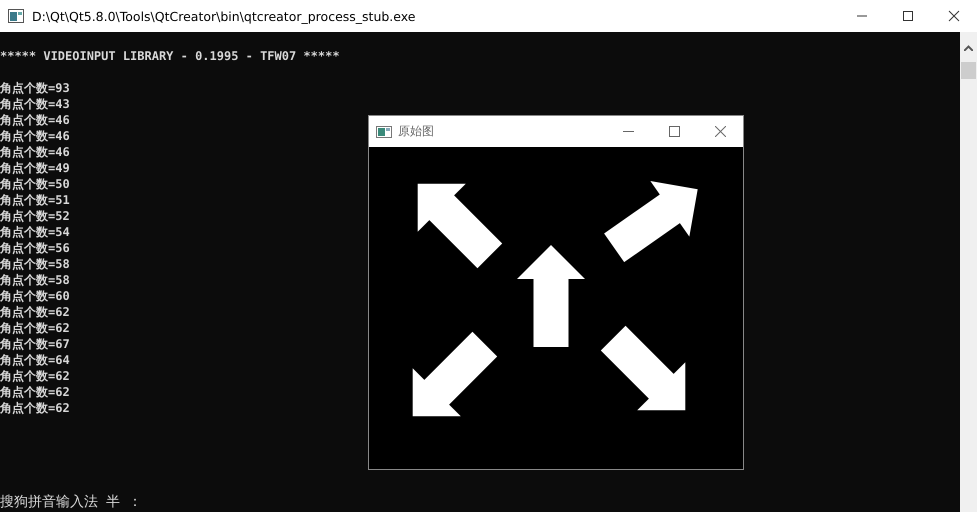 The width and height of the screenshot is (977, 512). Describe the element at coordinates (35, 344) in the screenshot. I see `console-line: 角点个数=67` at that location.